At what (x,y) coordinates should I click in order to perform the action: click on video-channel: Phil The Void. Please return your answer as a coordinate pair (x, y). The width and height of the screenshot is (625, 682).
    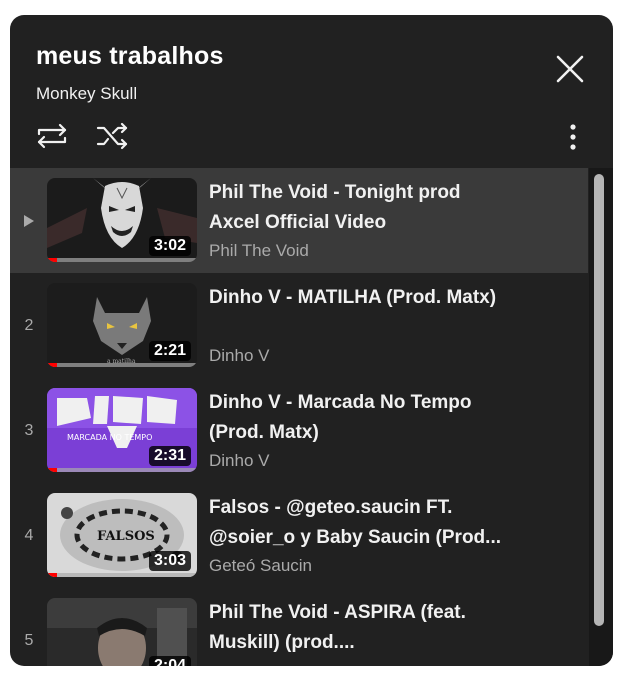
    Looking at the image, I should click on (259, 250).